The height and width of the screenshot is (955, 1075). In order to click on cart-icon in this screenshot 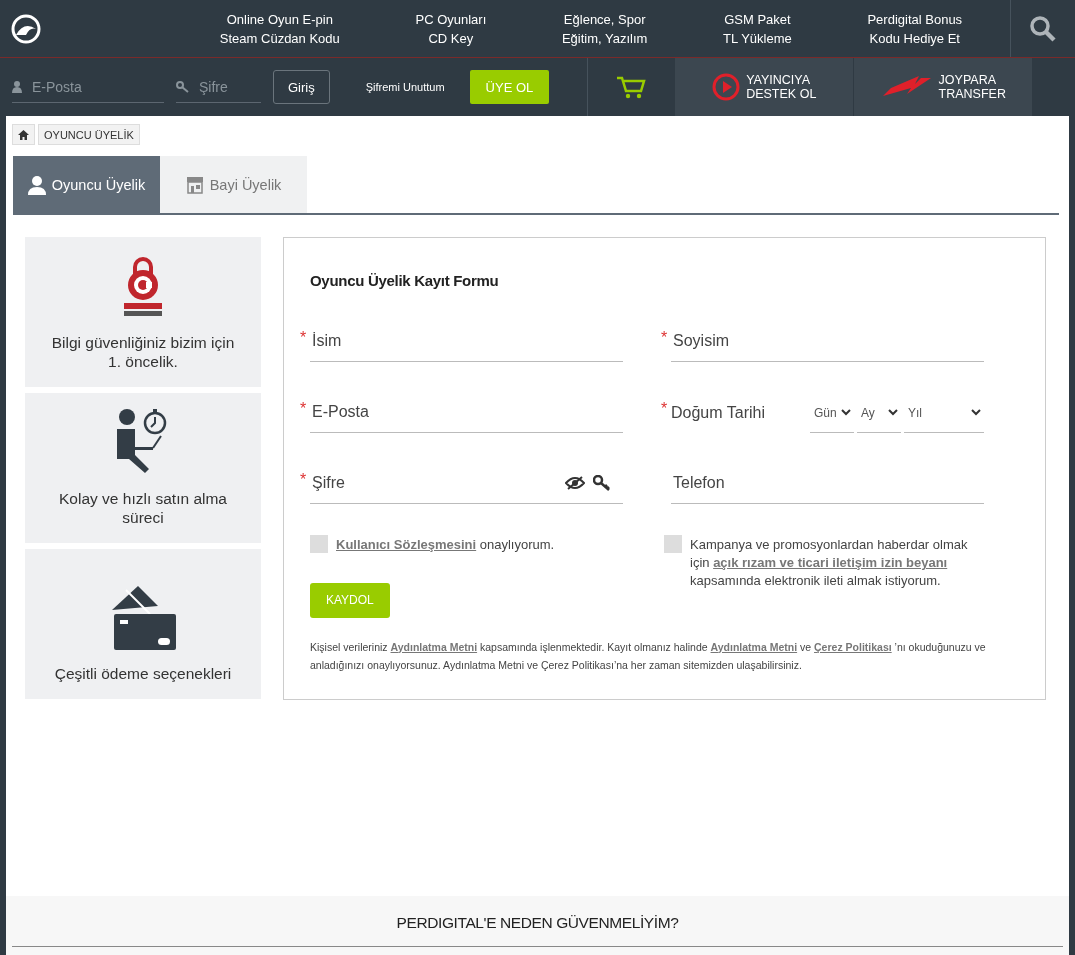, I will do `click(631, 87)`.